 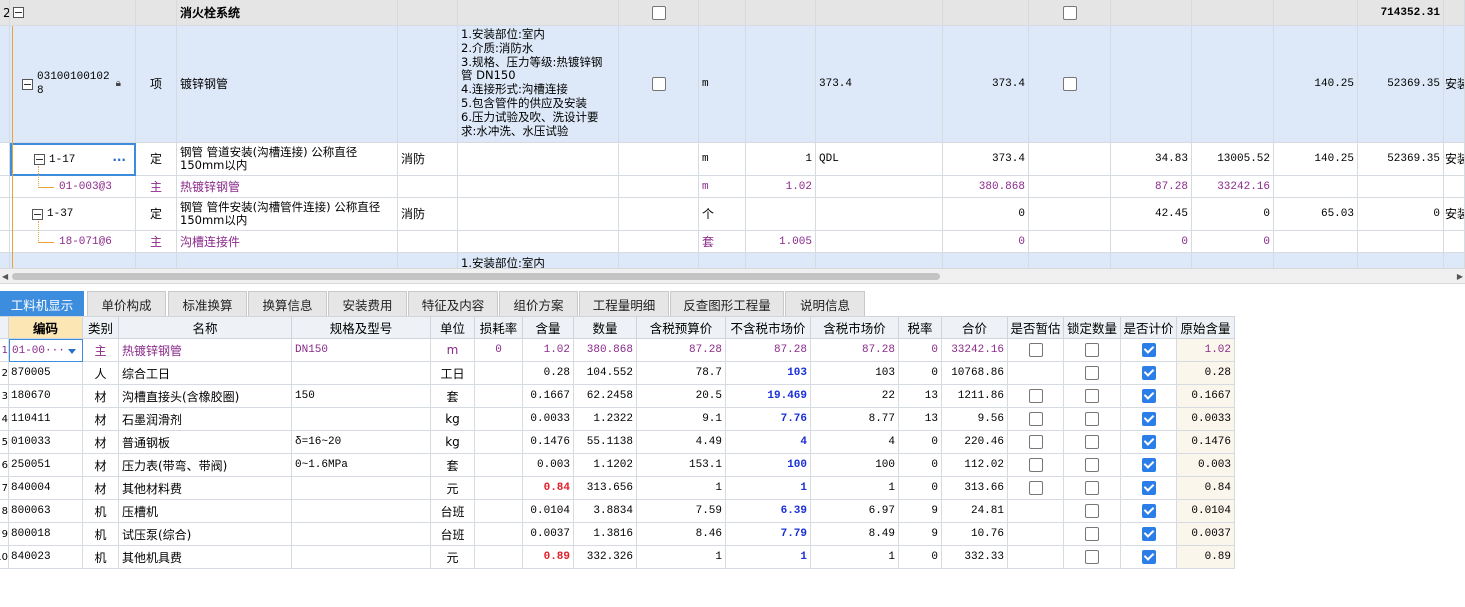 What do you see at coordinates (46, 557) in the screenshot?
I see `resource-code: 840023` at bounding box center [46, 557].